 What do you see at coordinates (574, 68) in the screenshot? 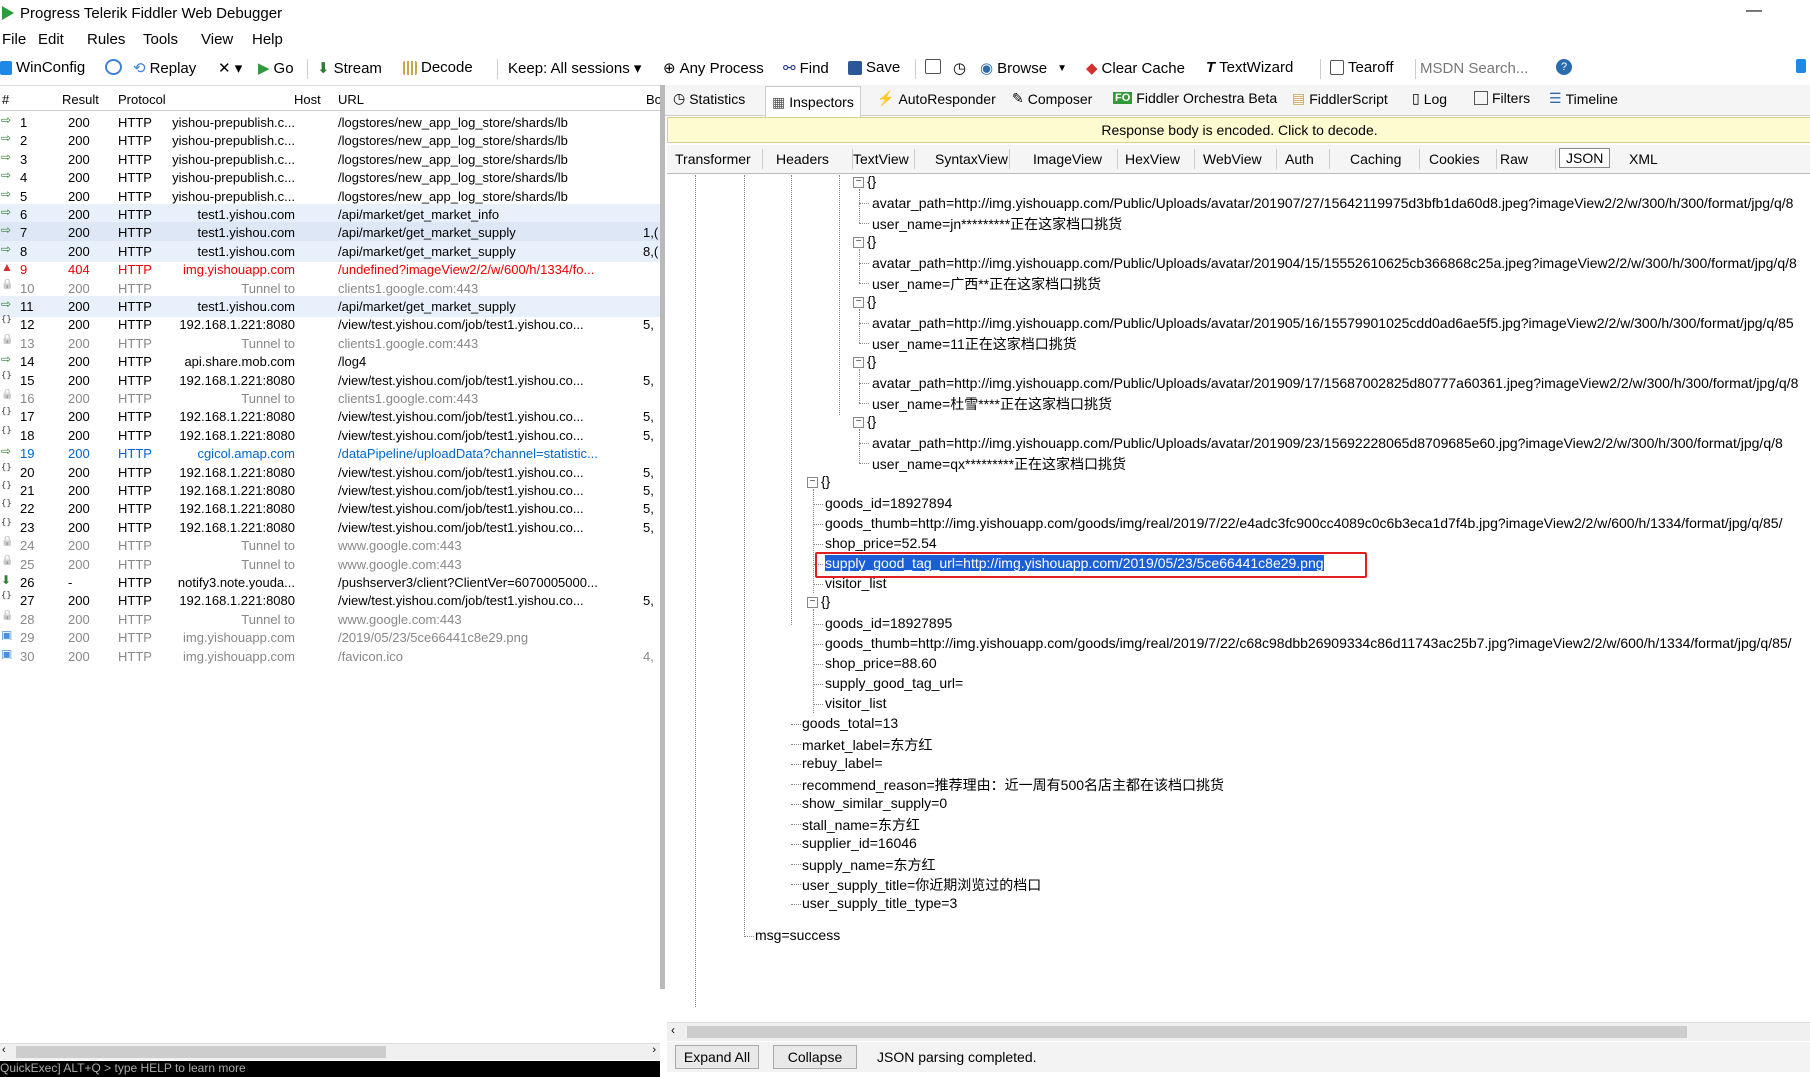
I see `keep-sessions-dropdown: Keep: All sessions ▾` at bounding box center [574, 68].